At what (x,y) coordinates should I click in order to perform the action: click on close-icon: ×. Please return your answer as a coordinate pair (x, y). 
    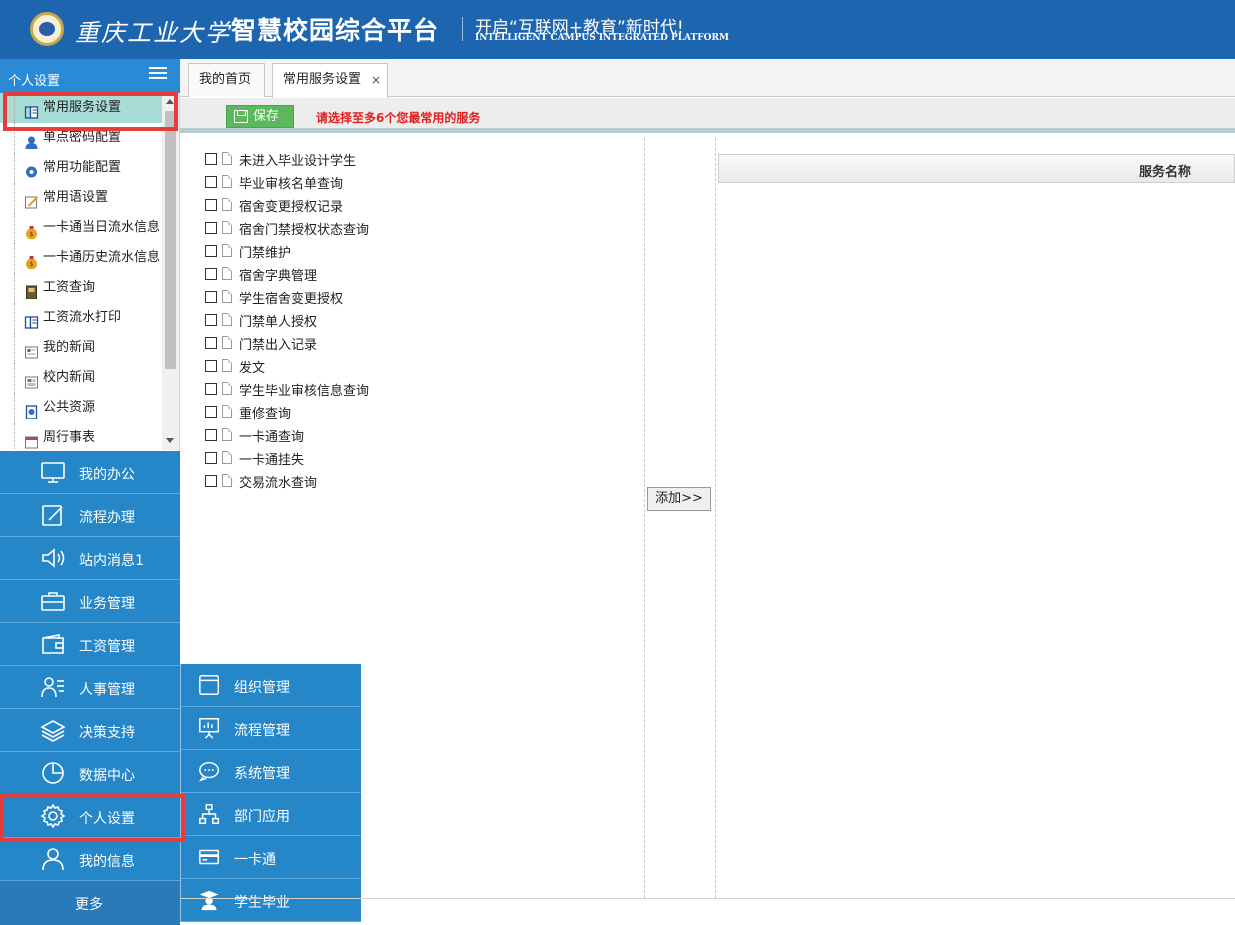
    Looking at the image, I should click on (376, 80).